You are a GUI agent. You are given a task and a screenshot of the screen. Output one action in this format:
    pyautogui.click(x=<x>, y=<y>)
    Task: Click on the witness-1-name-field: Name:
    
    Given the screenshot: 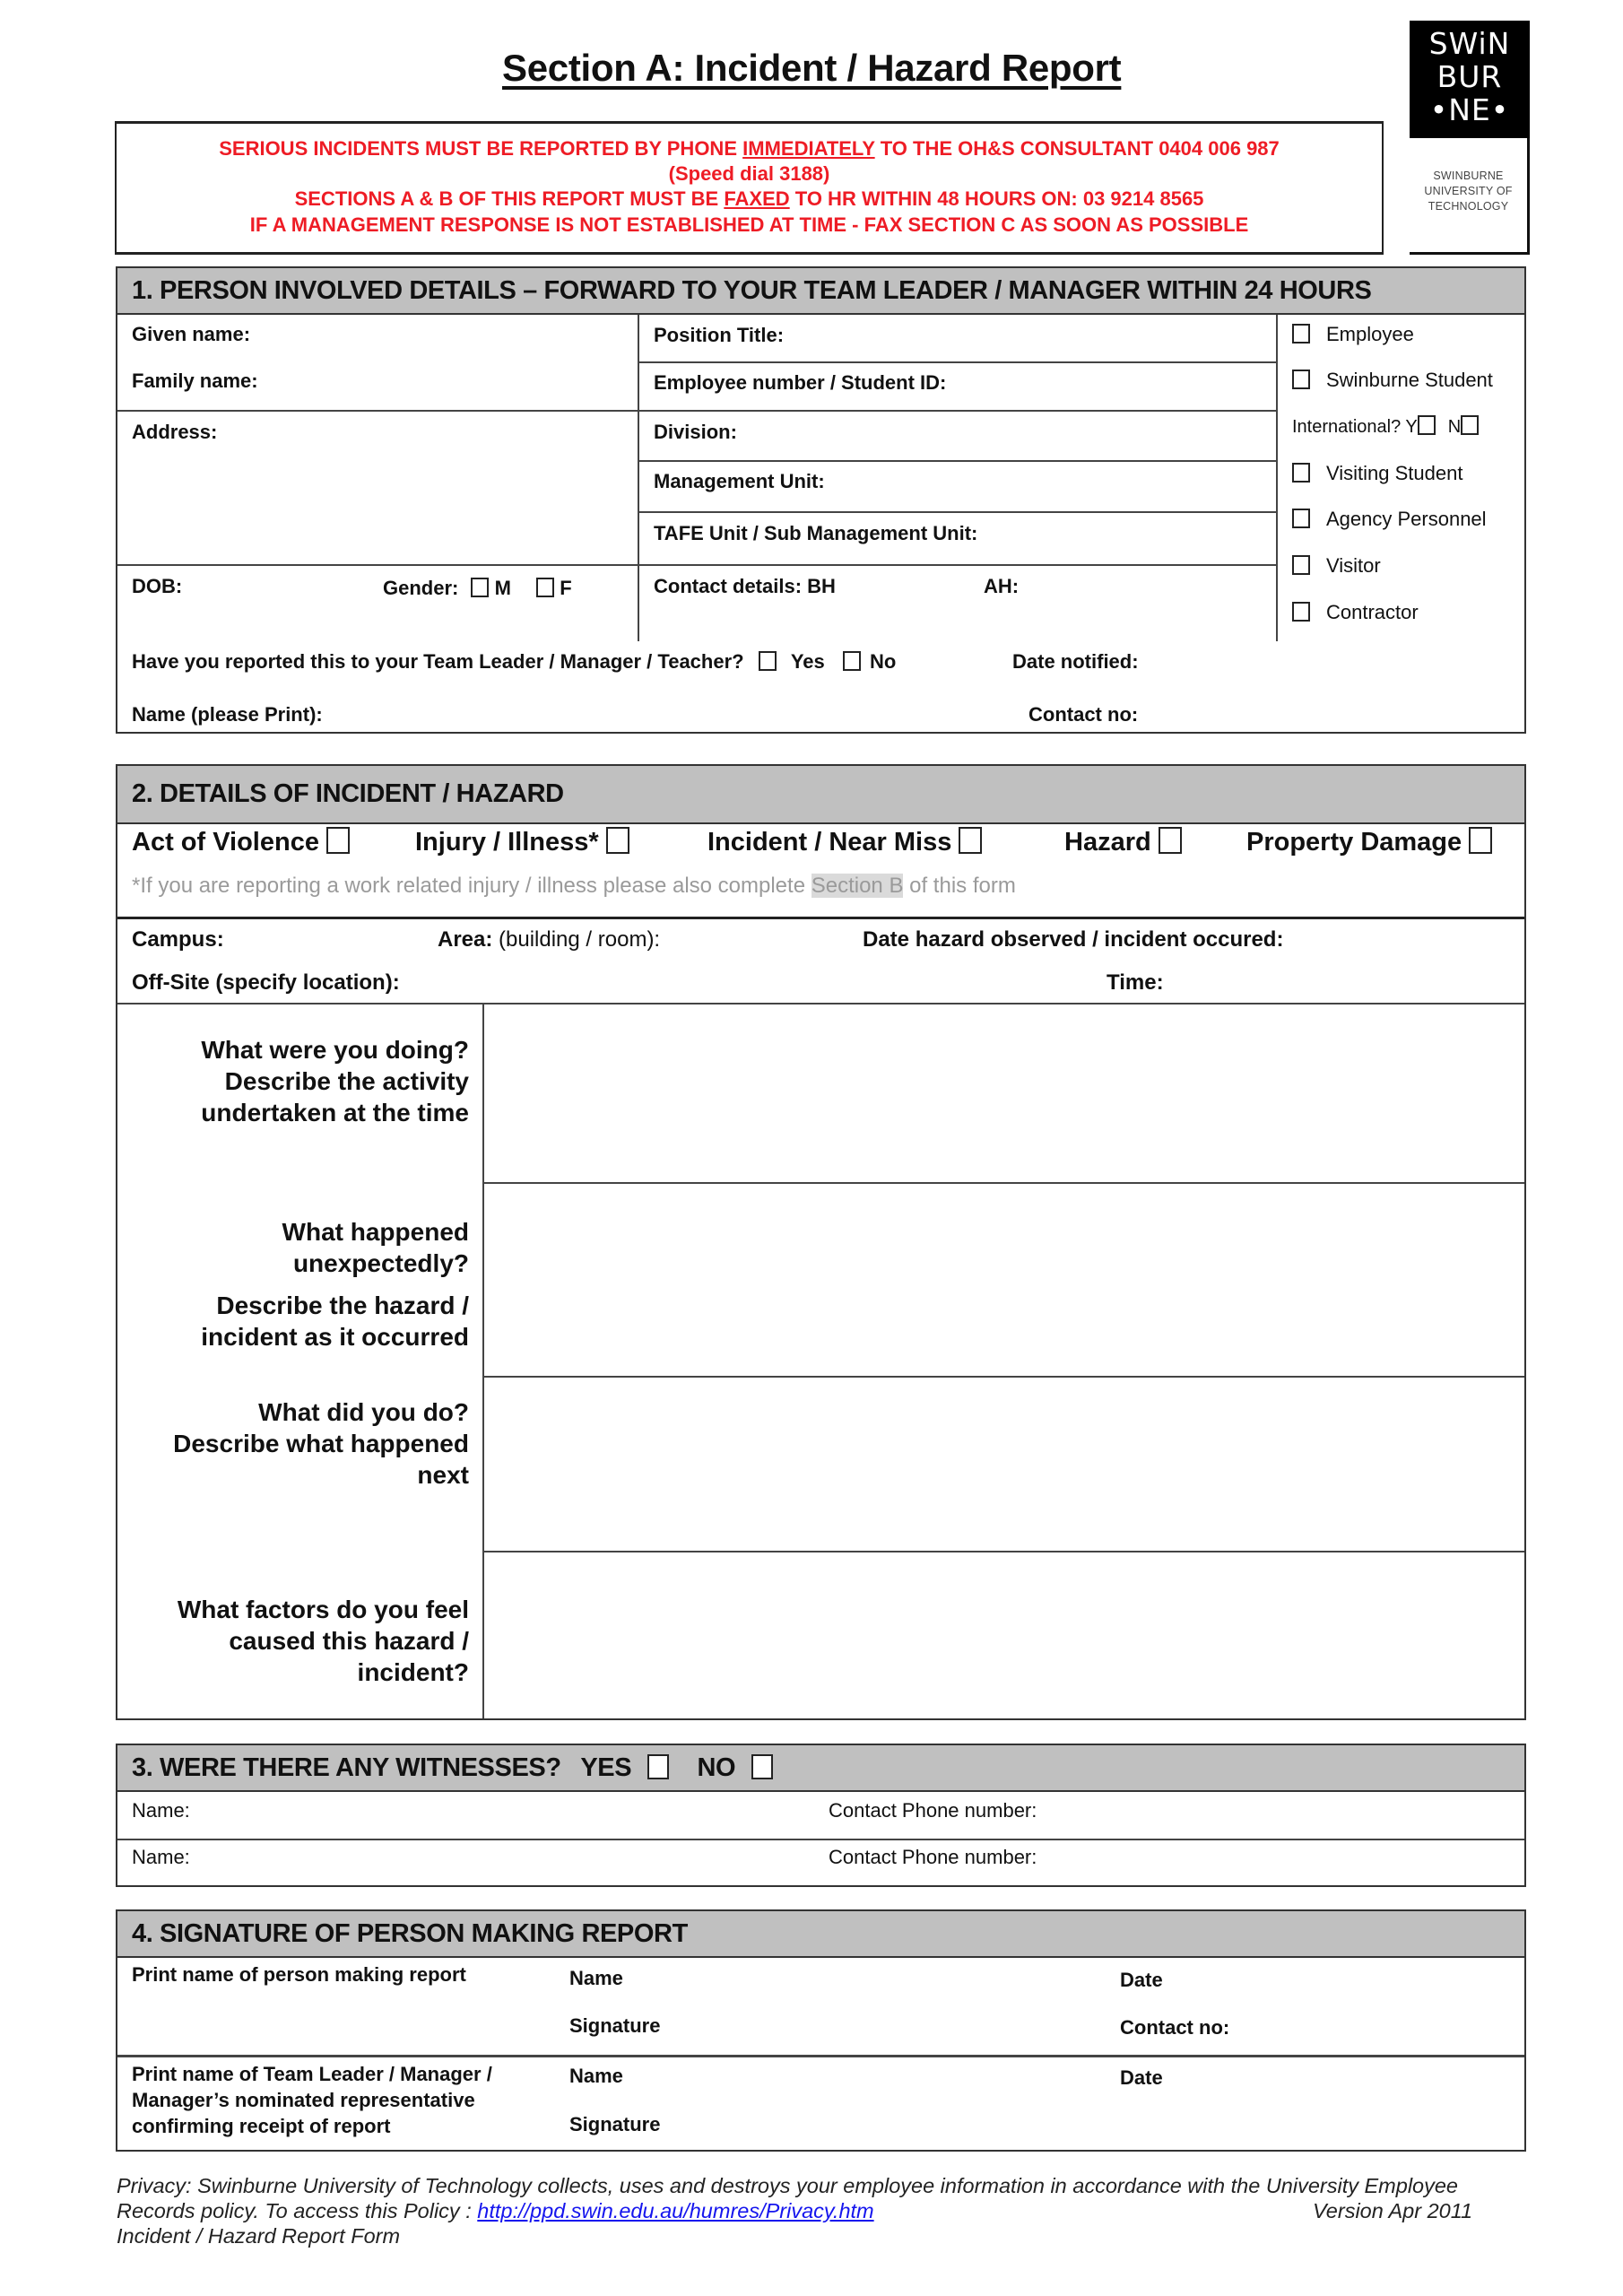 What is the action you would take?
    pyautogui.click(x=161, y=1810)
    